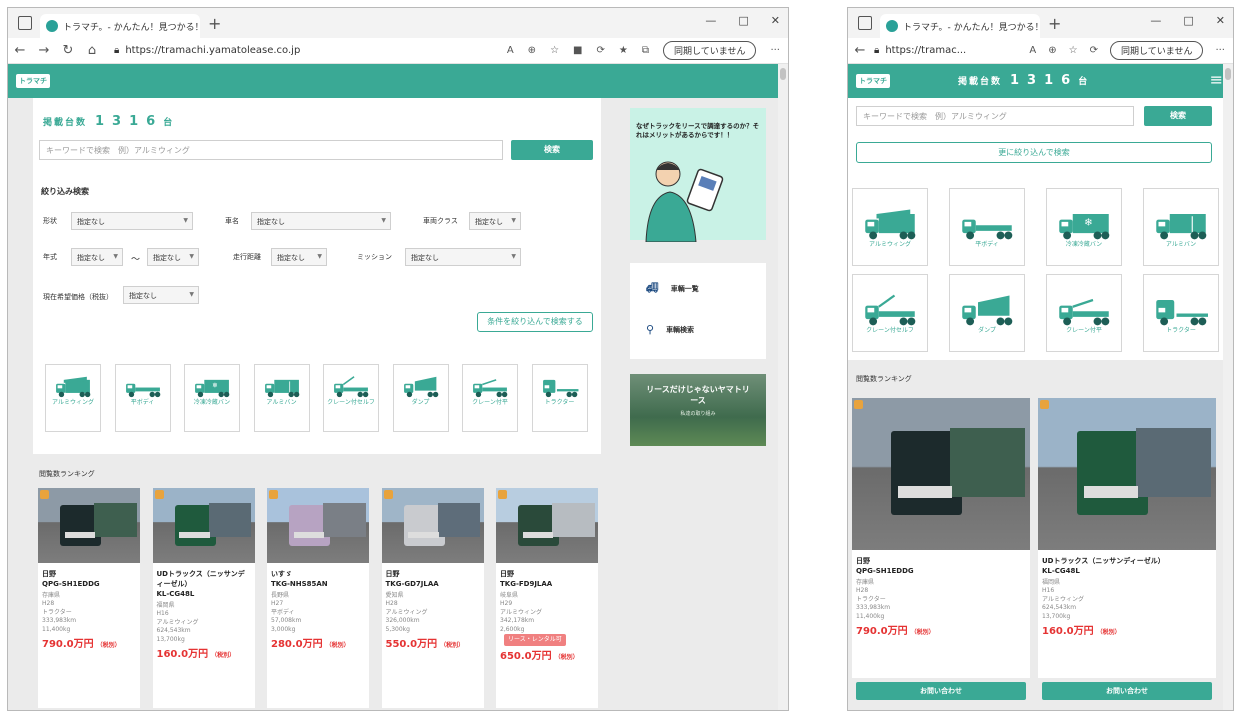 This screenshot has height=716, width=1240. What do you see at coordinates (129, 121) in the screenshot?
I see `count-value: 1316` at bounding box center [129, 121].